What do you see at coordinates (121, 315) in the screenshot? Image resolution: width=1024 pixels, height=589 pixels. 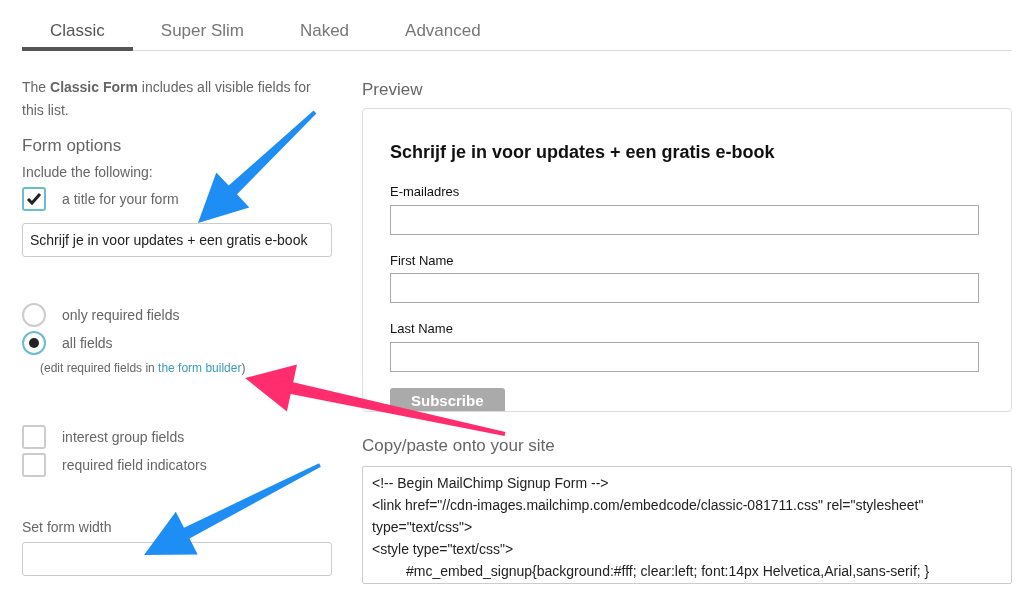 I see `option-label: only required fields` at bounding box center [121, 315].